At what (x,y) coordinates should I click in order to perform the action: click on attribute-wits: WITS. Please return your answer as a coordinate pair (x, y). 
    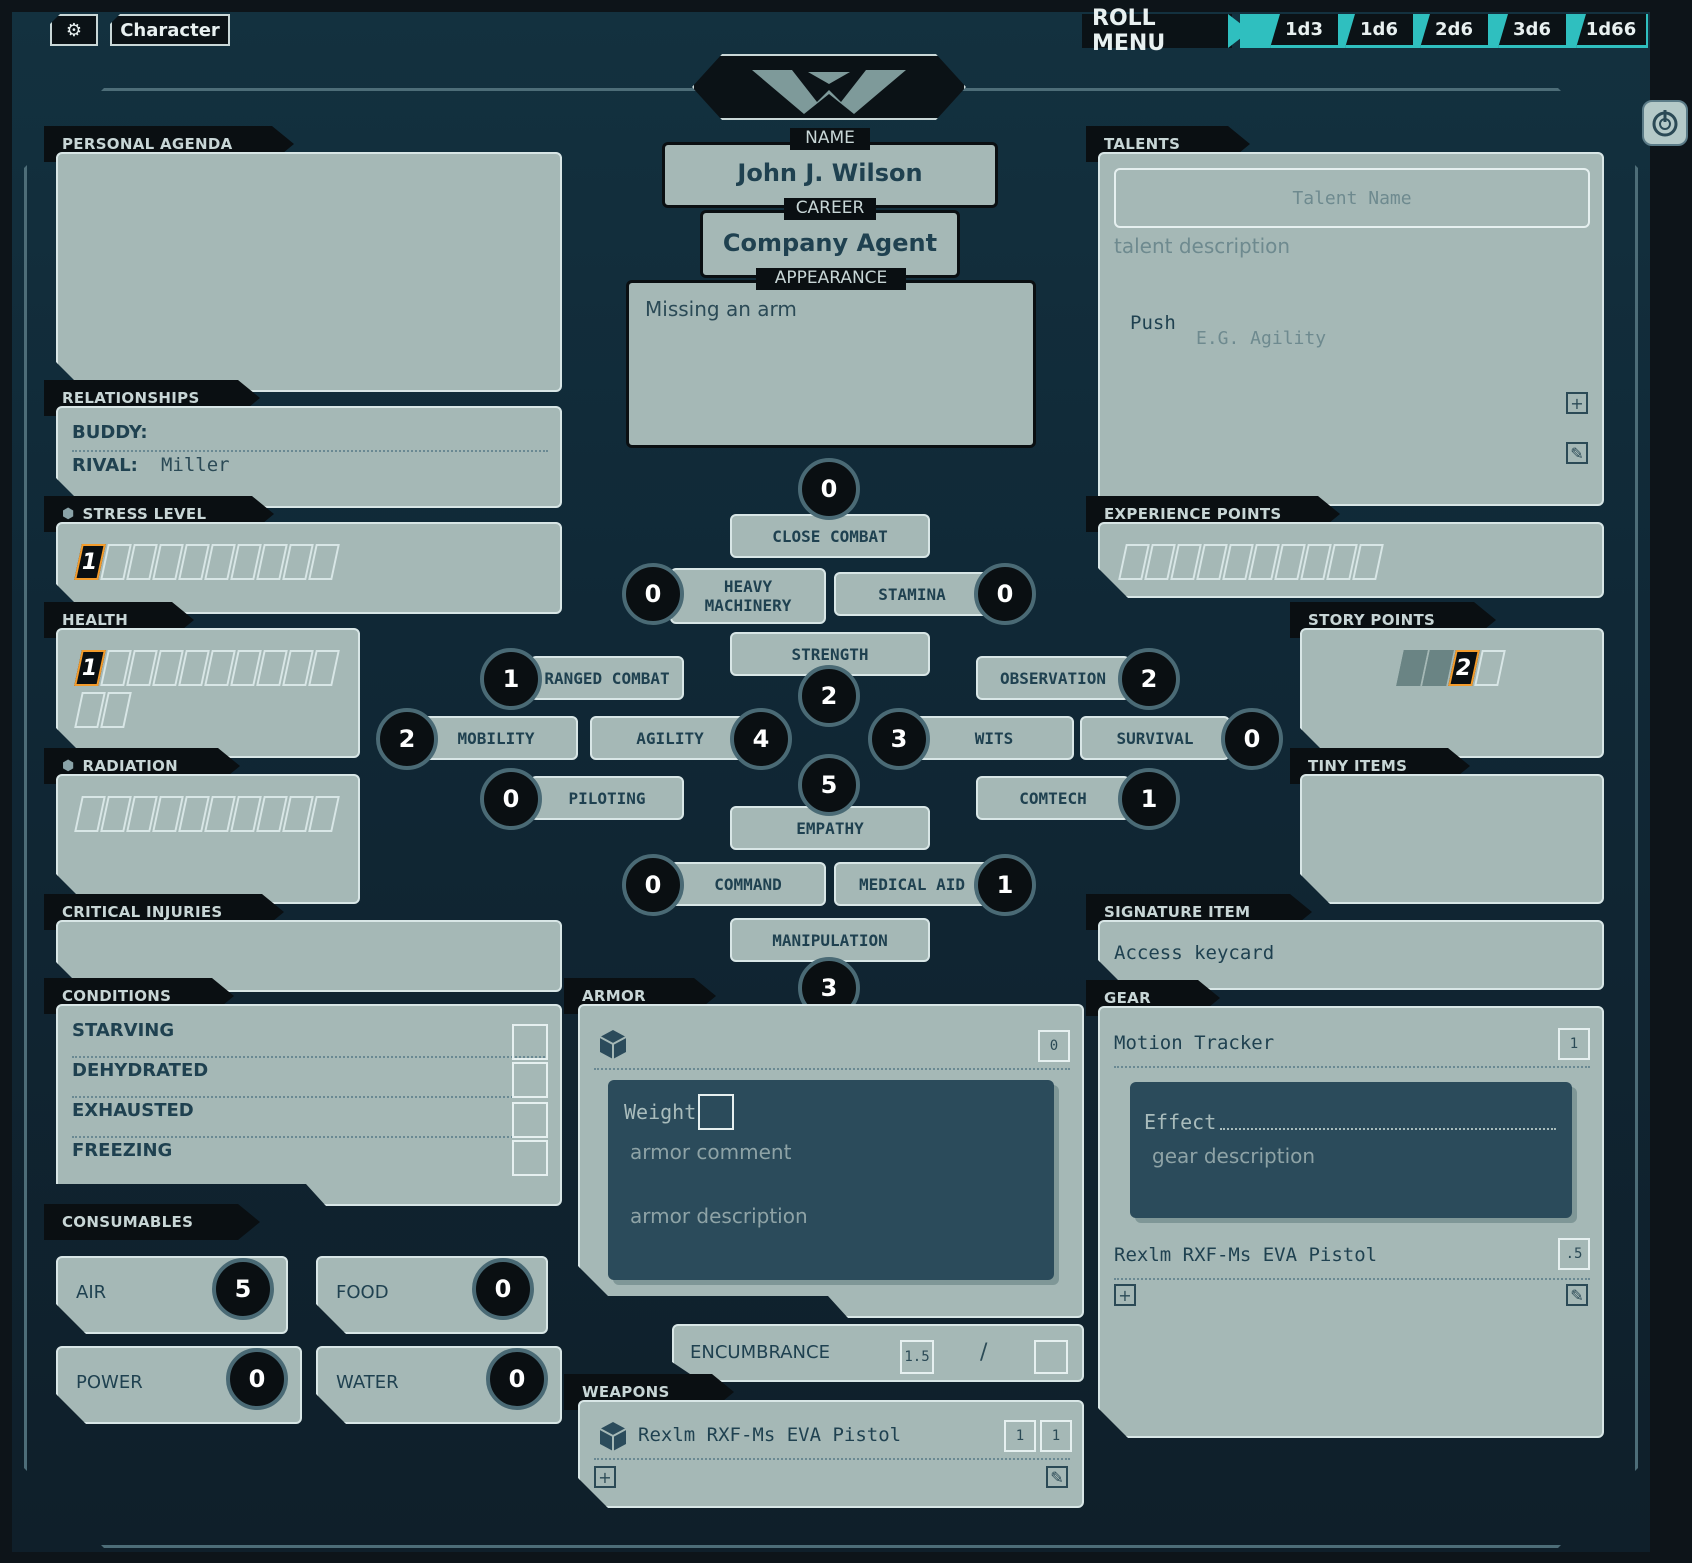
    Looking at the image, I should click on (994, 738).